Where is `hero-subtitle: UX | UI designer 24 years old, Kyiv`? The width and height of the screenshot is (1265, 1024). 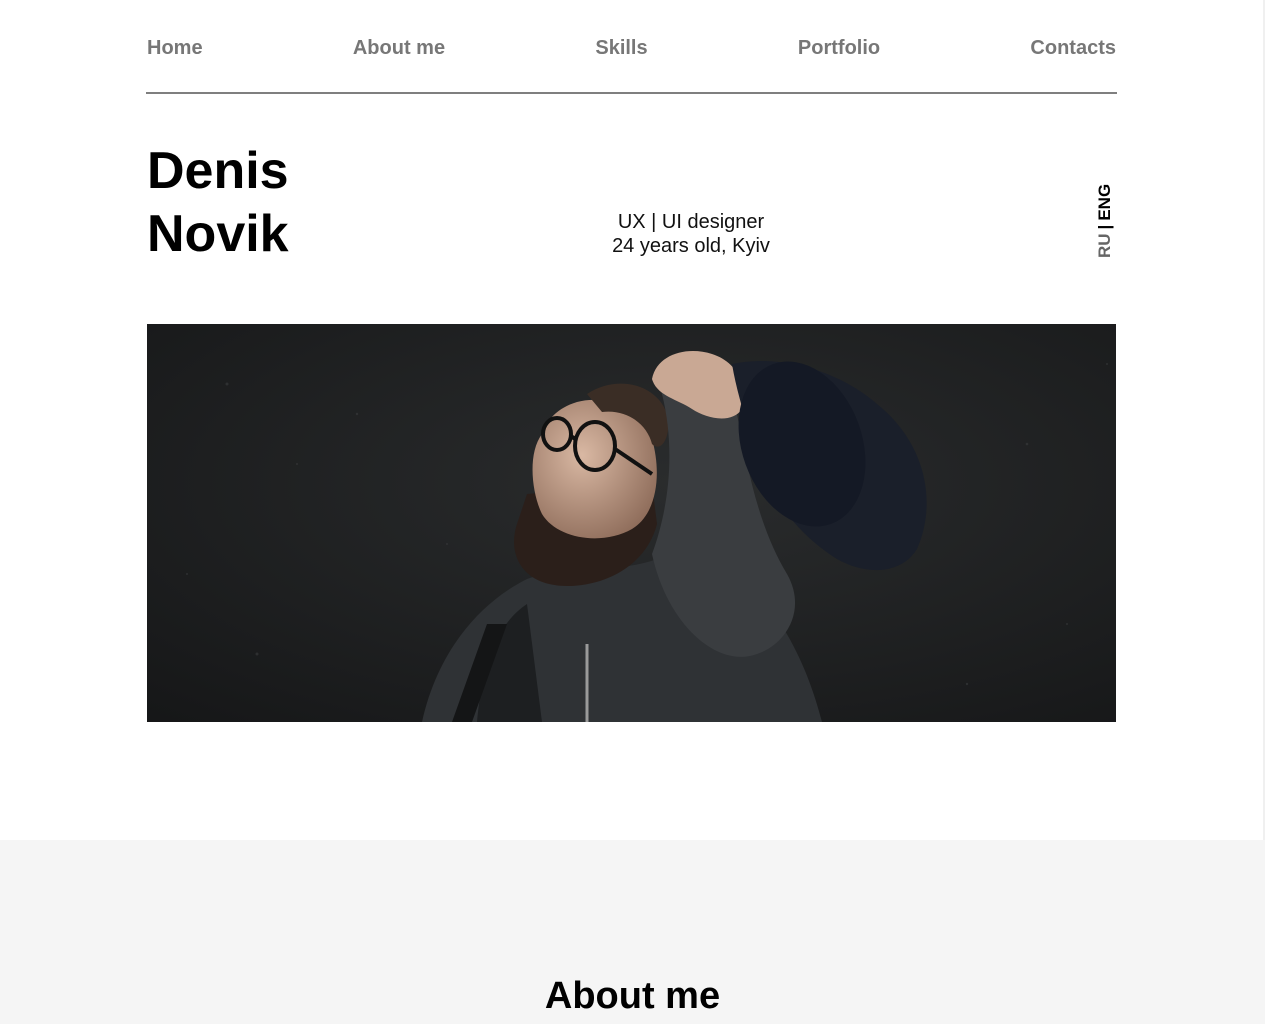 hero-subtitle: UX | UI designer 24 years old, Kyiv is located at coordinates (691, 234).